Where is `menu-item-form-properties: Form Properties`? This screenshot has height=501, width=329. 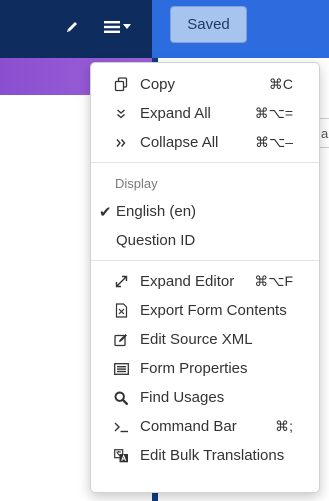 menu-item-form-properties: Form Properties is located at coordinates (205, 368).